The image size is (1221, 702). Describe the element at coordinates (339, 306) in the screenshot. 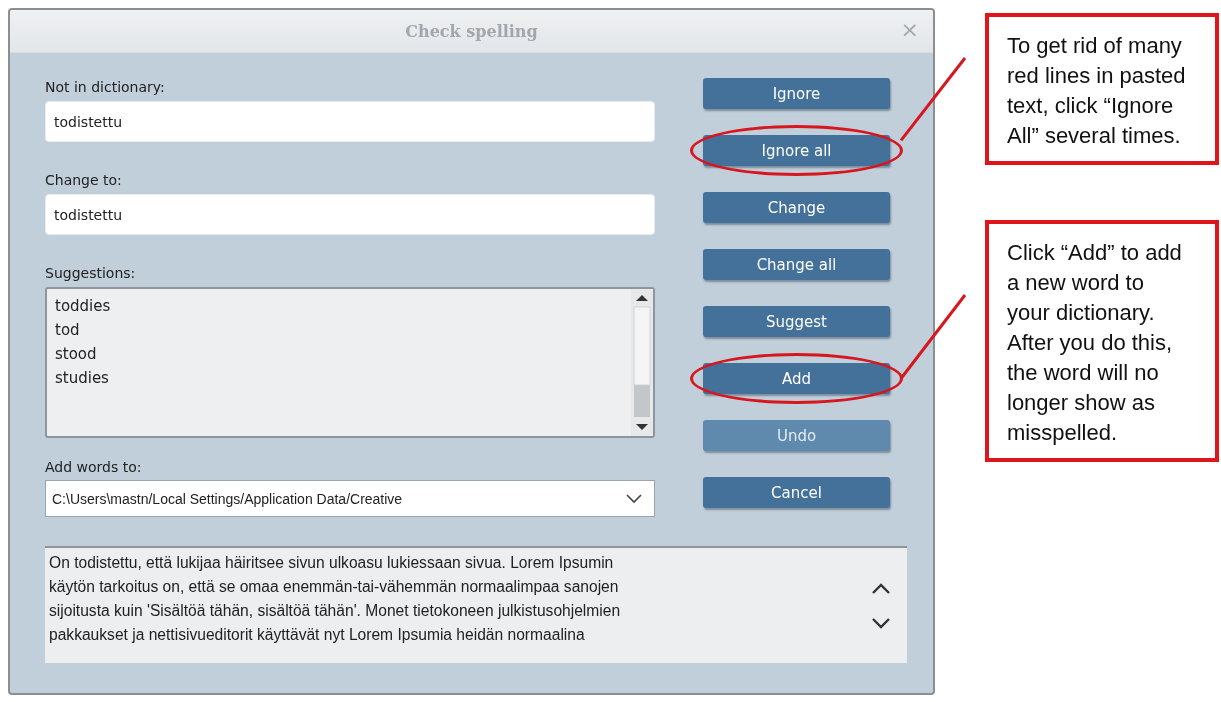

I see `list-item: toddies` at that location.